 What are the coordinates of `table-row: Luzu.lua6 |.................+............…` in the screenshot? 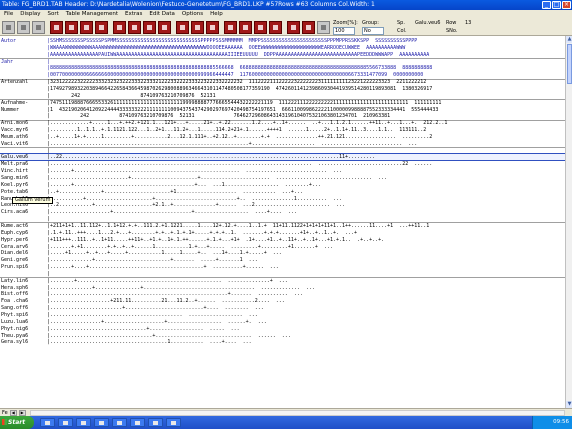 It's located at (282, 322).